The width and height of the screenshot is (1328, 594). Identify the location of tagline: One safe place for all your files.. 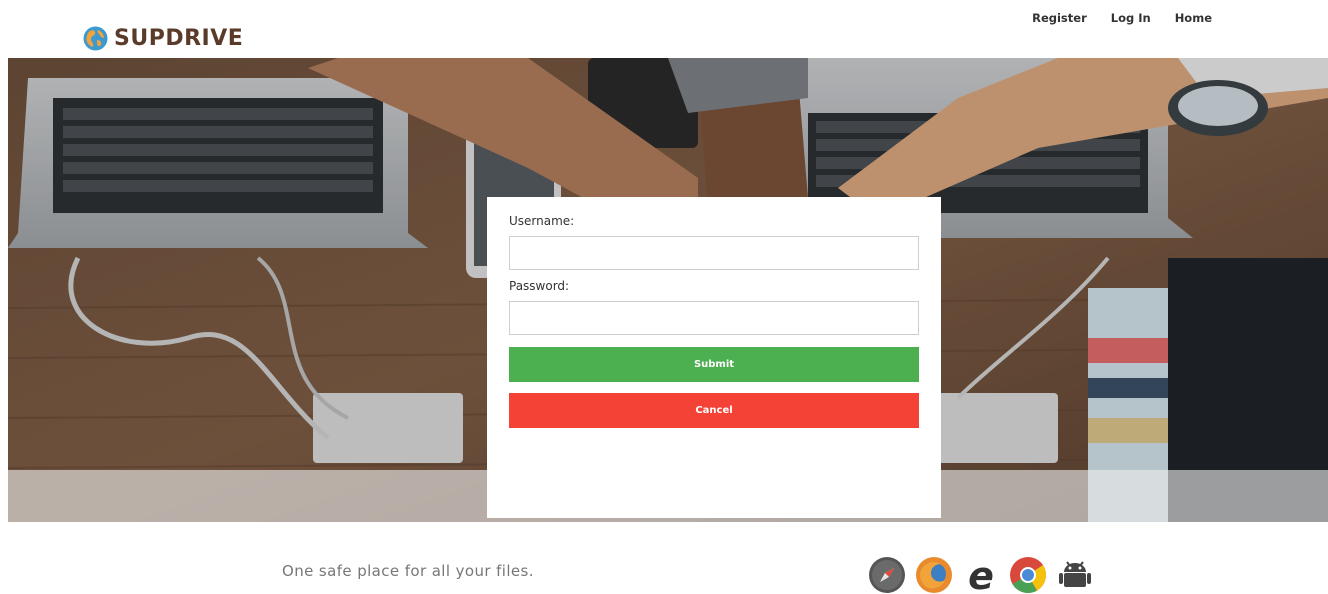
(408, 571).